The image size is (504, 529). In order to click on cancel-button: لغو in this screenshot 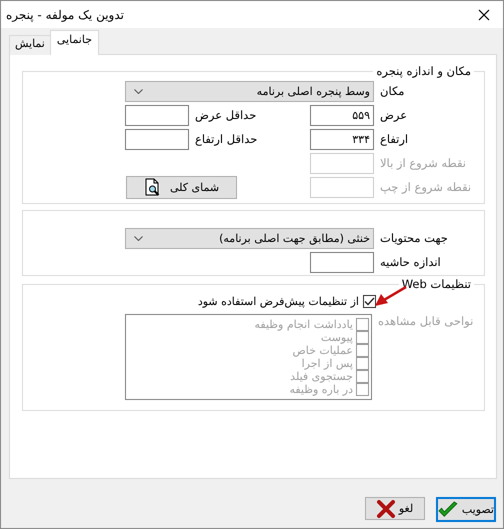, I will do `click(395, 508)`.